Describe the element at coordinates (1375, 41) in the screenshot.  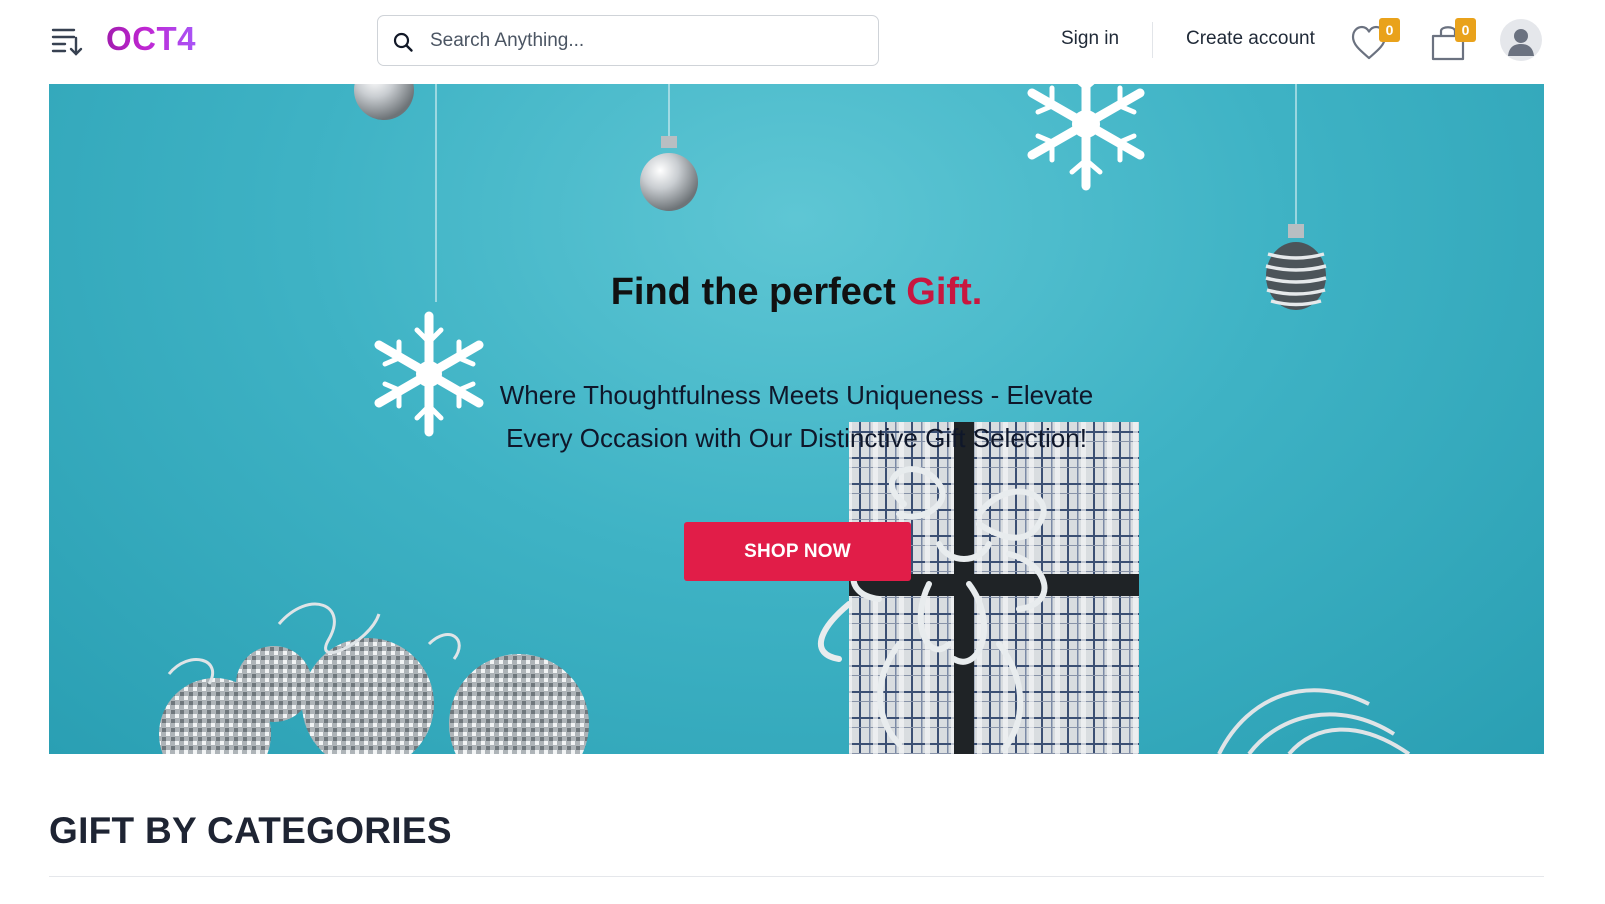
I see `wishlist-button: 0` at that location.